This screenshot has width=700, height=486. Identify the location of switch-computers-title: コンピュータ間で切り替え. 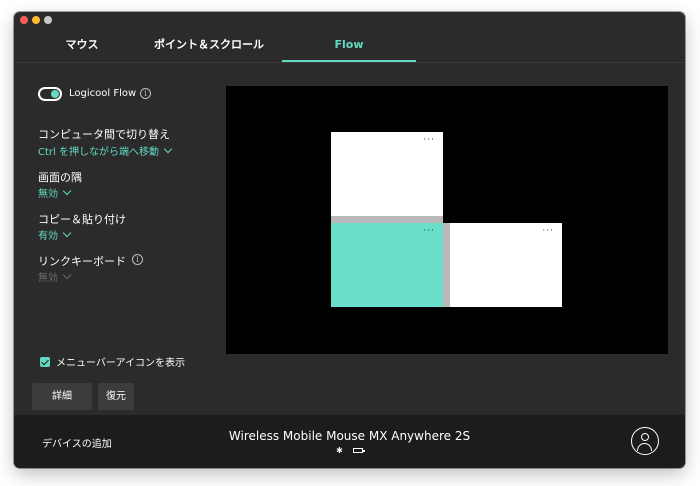
(104, 134).